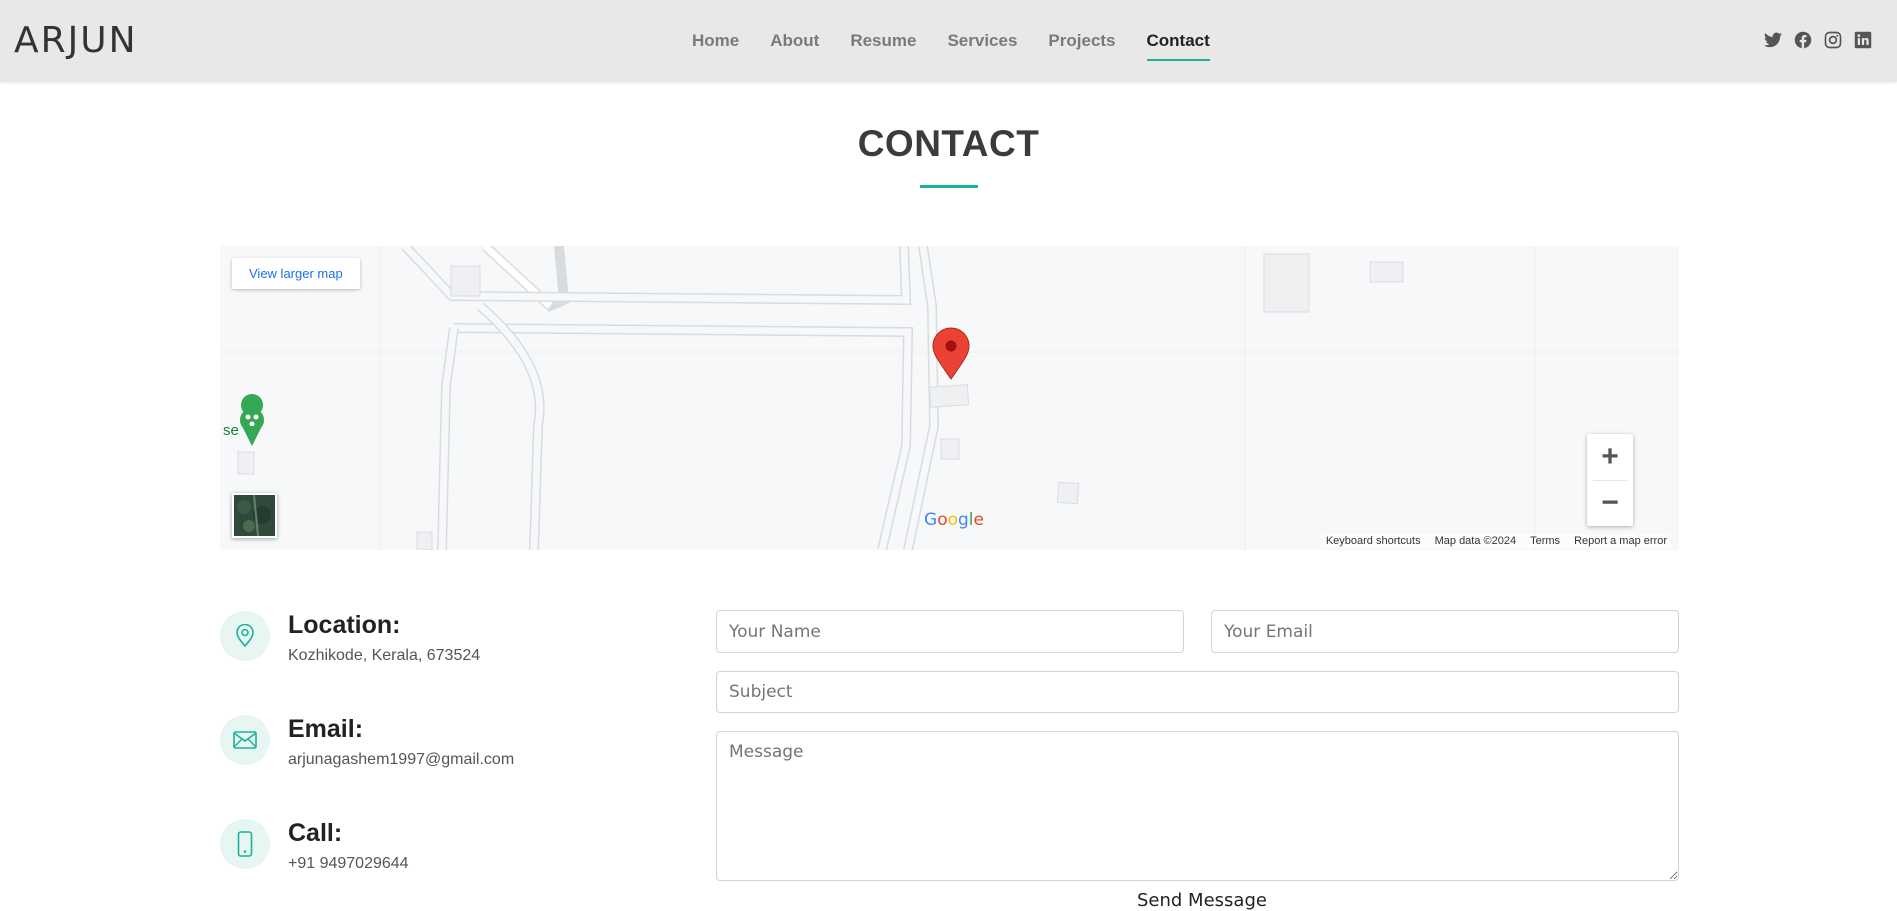 Image resolution: width=1897 pixels, height=911 pixels. I want to click on instagram-icon, so click(1833, 40).